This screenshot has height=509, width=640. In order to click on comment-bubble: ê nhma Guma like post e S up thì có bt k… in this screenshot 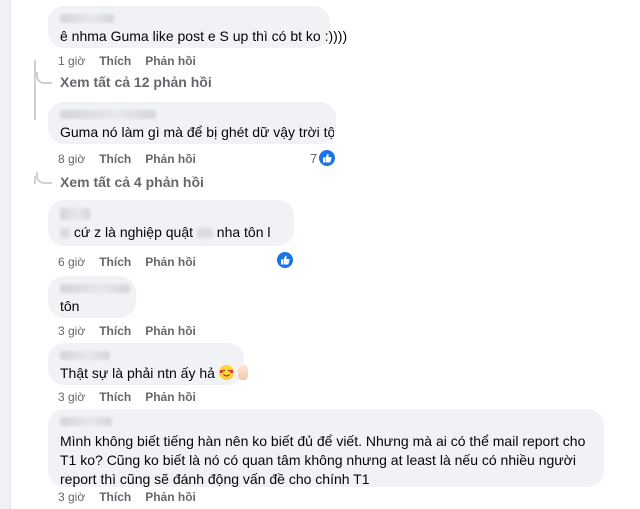, I will do `click(198, 27)`.